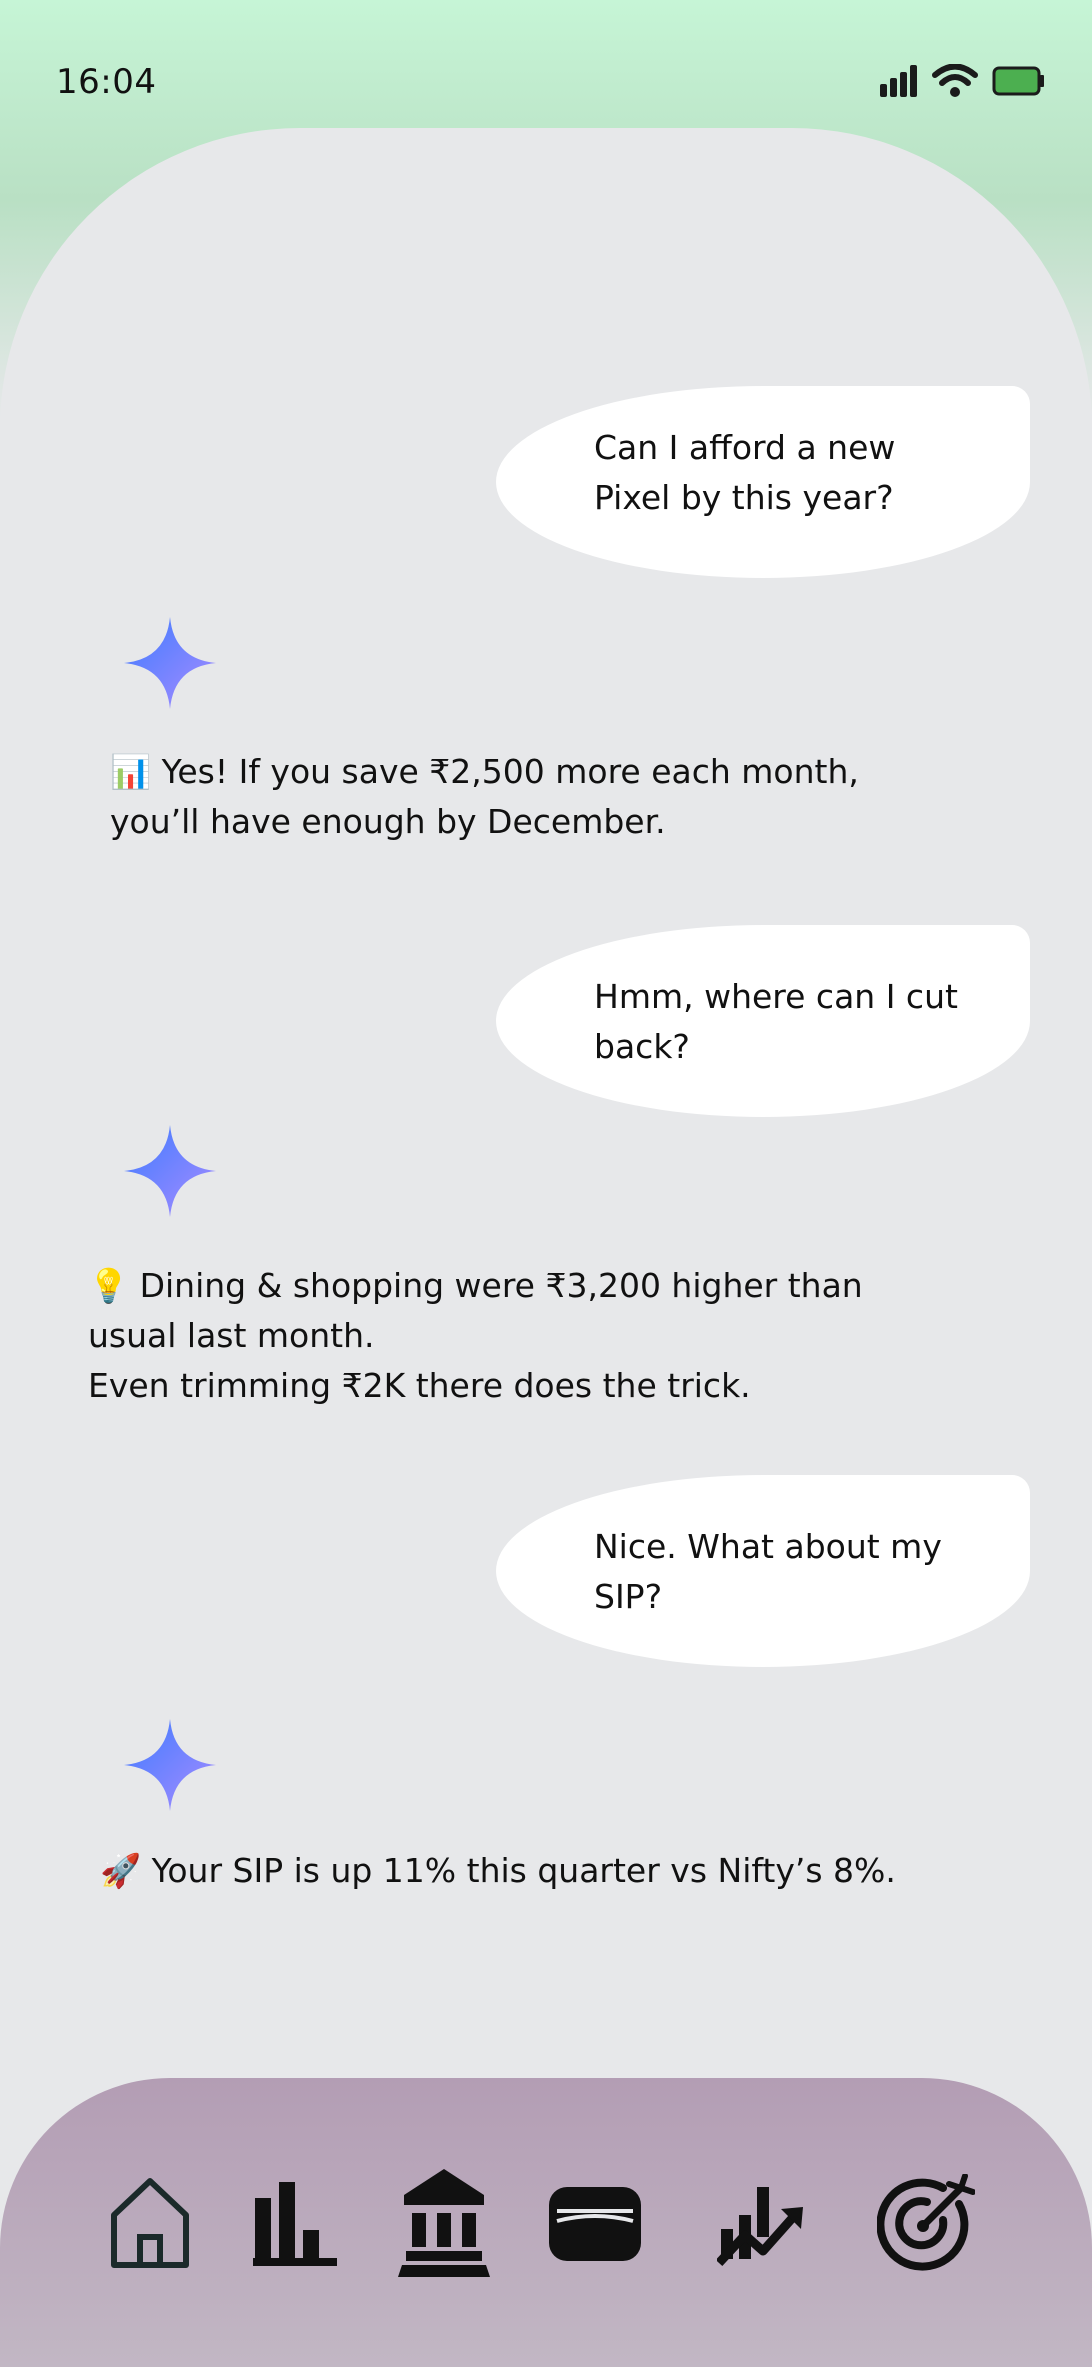 The height and width of the screenshot is (2367, 1092). Describe the element at coordinates (898, 81) in the screenshot. I see `signal-icon` at that location.